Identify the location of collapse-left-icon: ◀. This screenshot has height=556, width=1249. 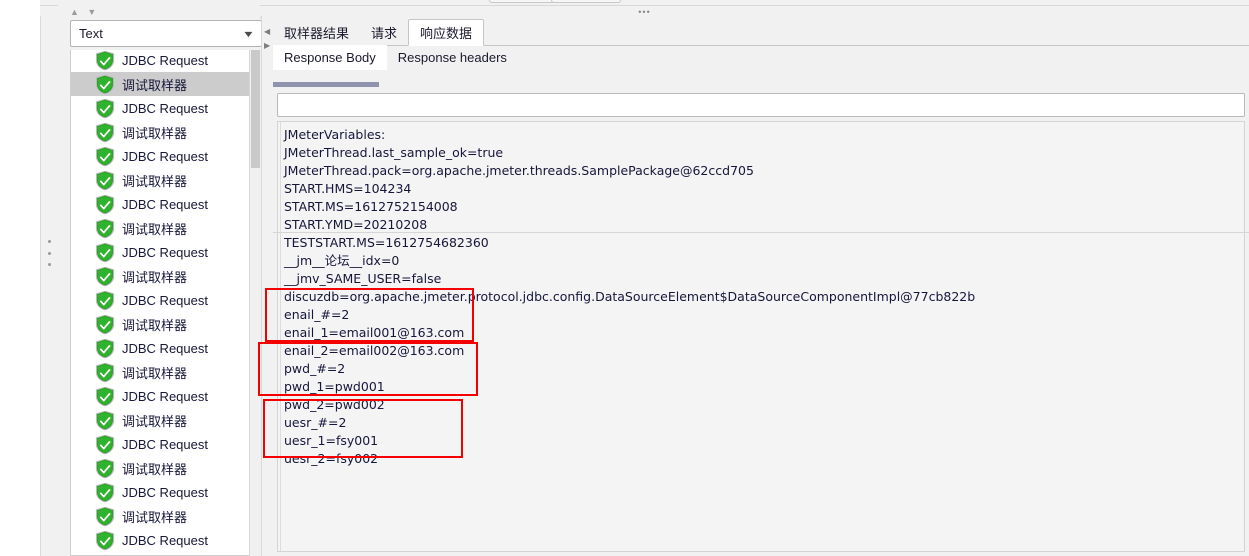
(267, 32).